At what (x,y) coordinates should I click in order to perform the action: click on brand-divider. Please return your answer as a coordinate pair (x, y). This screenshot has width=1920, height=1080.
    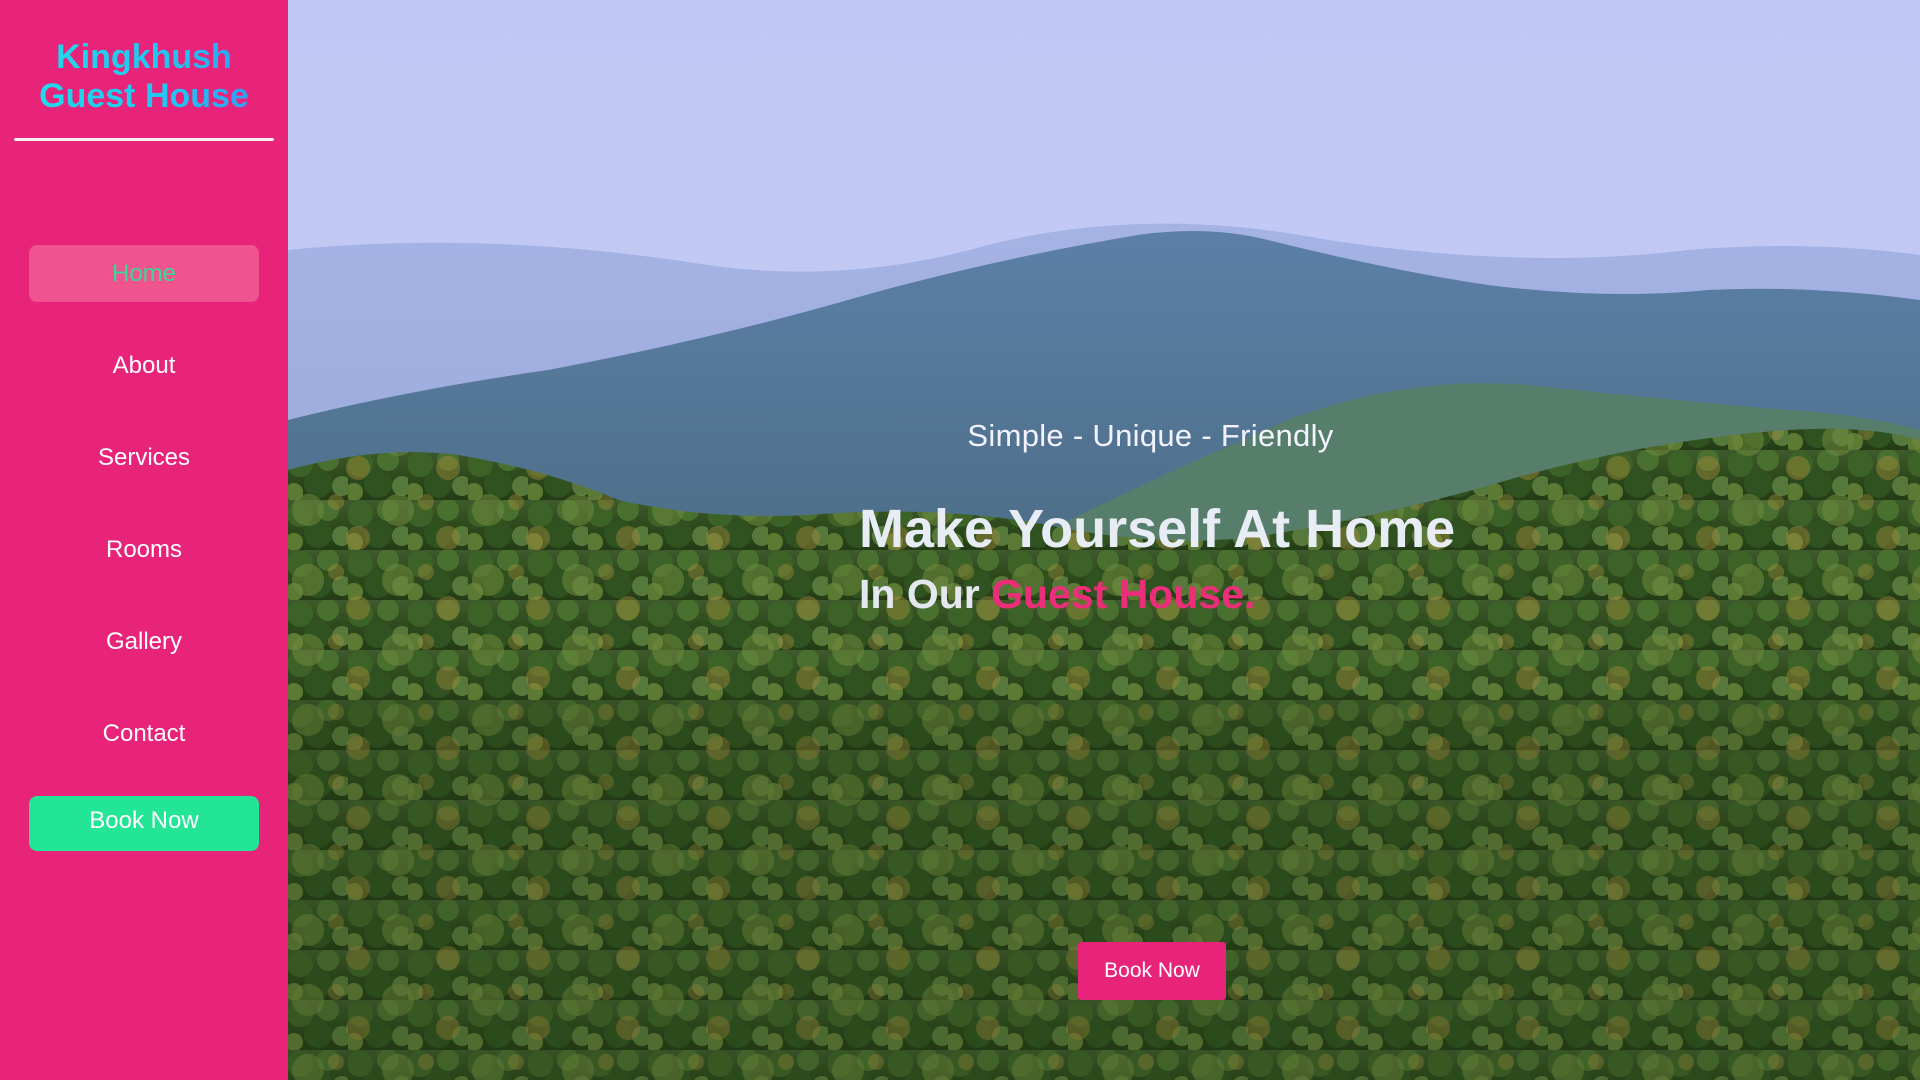
    Looking at the image, I should click on (144, 139).